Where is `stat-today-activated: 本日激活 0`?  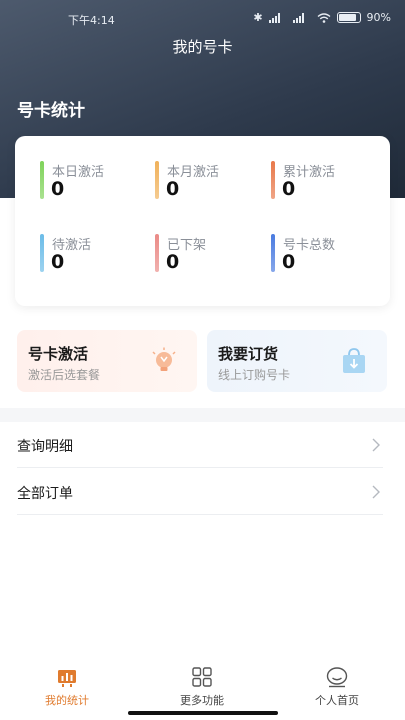 stat-today-activated: 本日激活 0 is located at coordinates (95, 181).